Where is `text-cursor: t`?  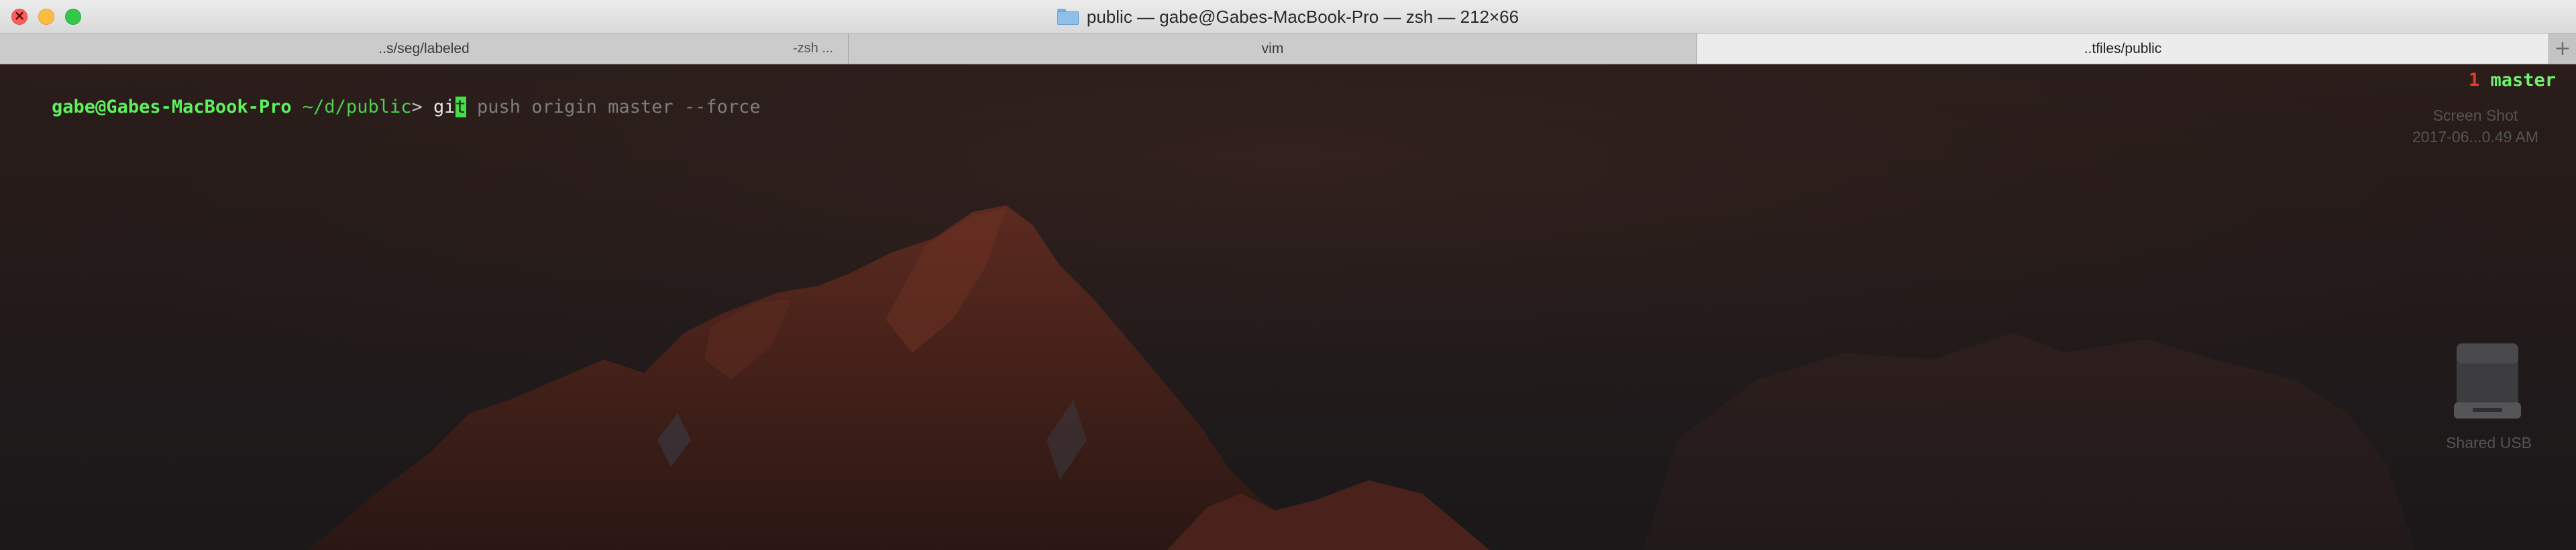 text-cursor: t is located at coordinates (460, 107).